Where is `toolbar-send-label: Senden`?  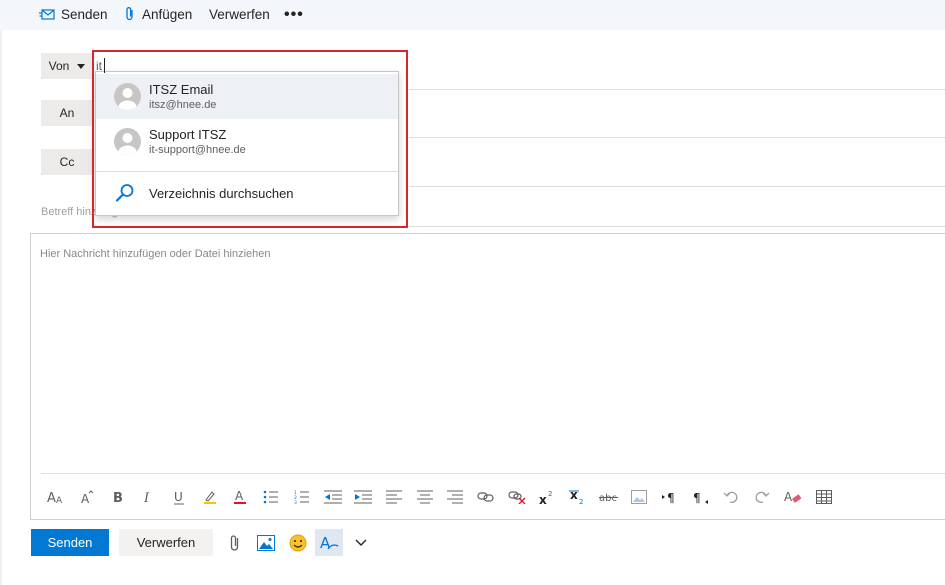
toolbar-send-label: Senden is located at coordinates (84, 14).